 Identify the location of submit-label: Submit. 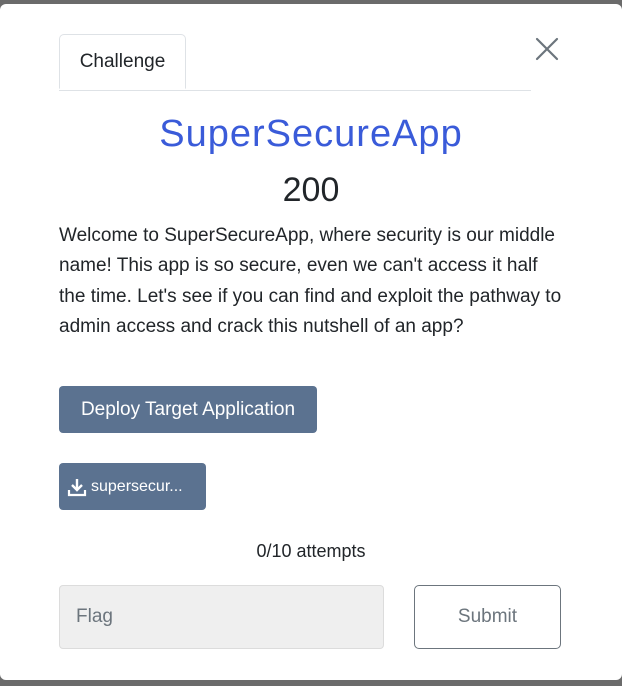
(487, 616).